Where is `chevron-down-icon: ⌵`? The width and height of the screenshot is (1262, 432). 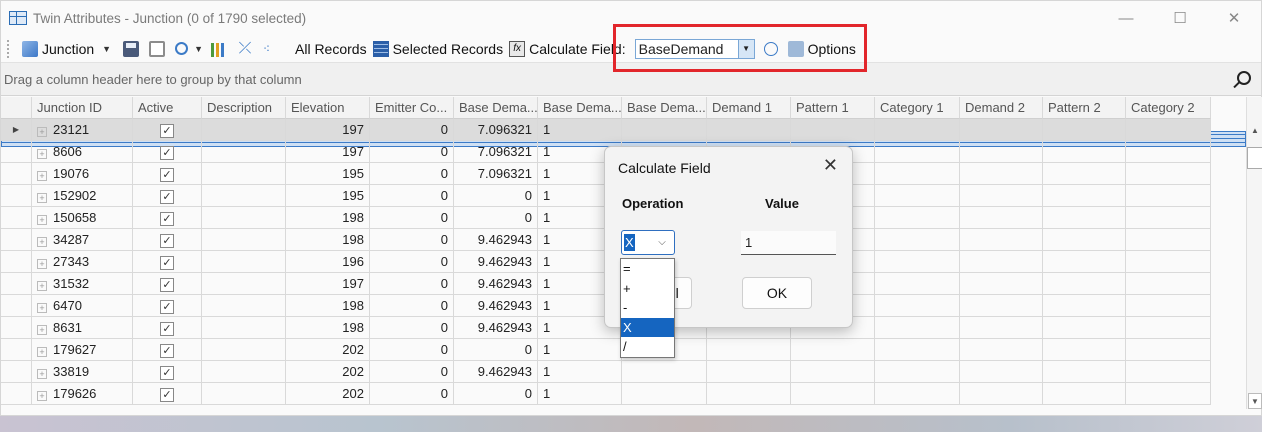 chevron-down-icon: ⌵ is located at coordinates (662, 242).